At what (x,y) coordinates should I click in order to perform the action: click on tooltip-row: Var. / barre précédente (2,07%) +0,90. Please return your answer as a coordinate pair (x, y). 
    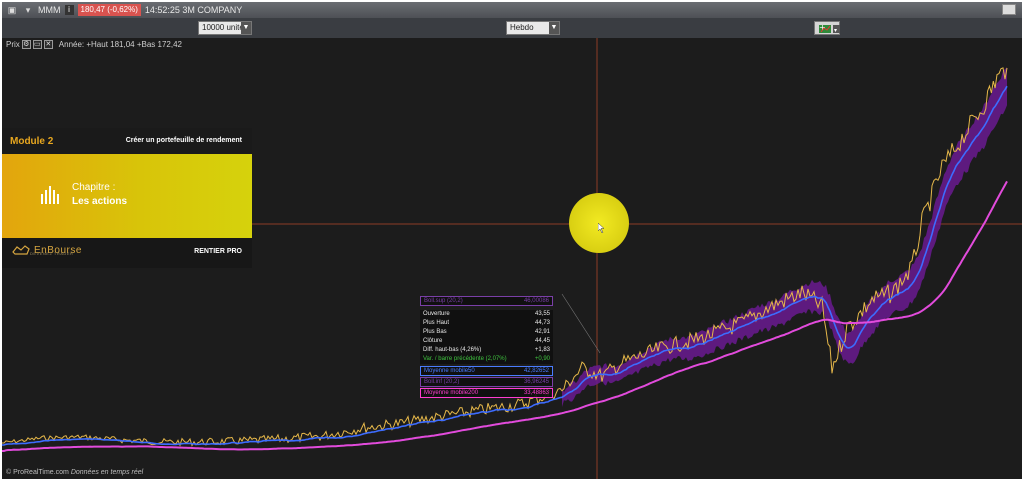
    Looking at the image, I should click on (486, 359).